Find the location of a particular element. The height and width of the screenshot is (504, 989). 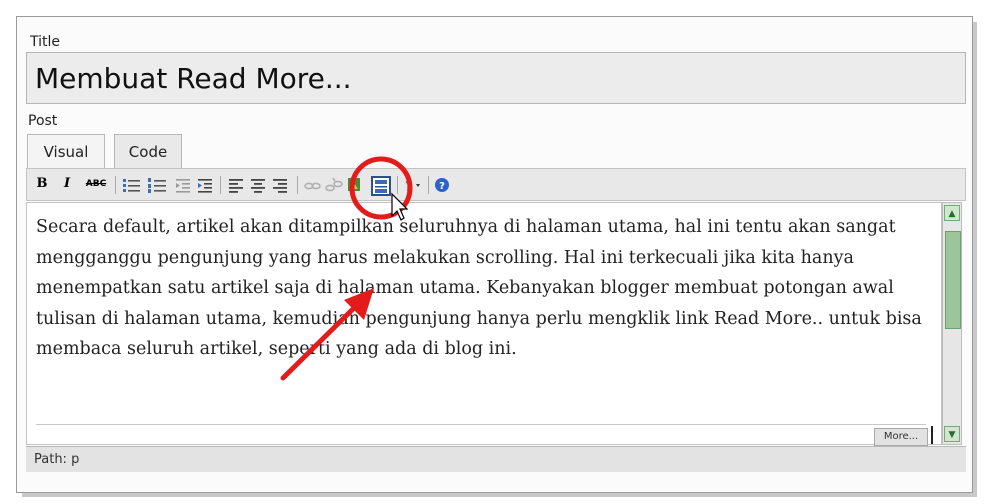

annotation-overlay is located at coordinates (346, 268).